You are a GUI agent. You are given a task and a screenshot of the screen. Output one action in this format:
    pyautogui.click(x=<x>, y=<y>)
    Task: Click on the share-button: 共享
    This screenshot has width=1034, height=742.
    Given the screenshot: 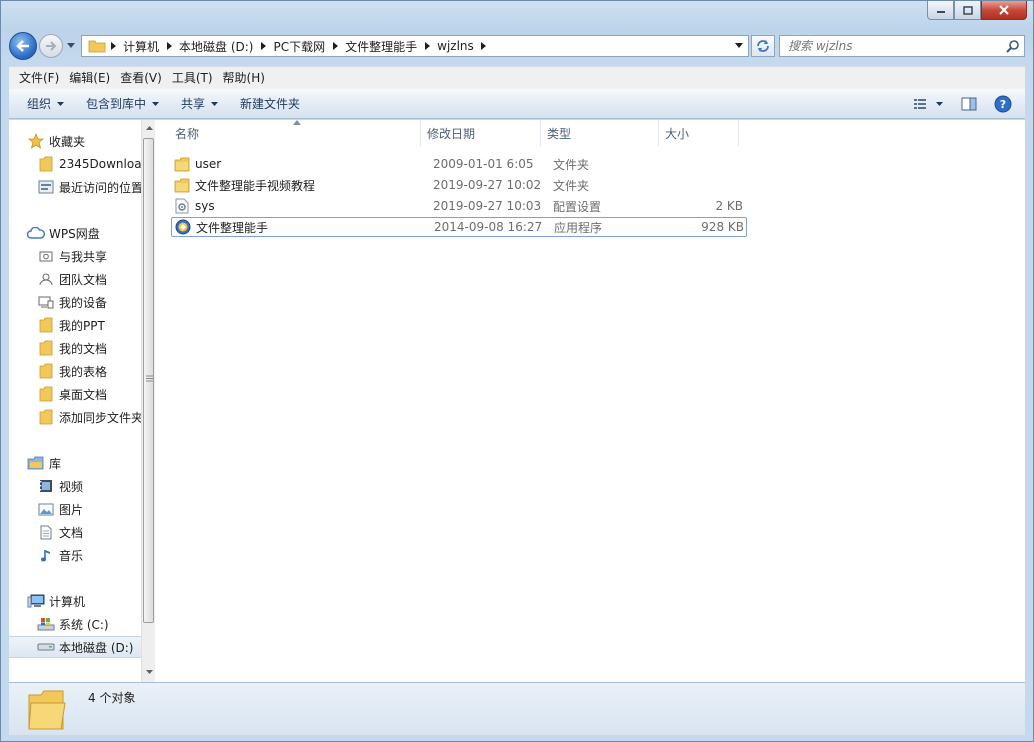 What is the action you would take?
    pyautogui.click(x=199, y=104)
    